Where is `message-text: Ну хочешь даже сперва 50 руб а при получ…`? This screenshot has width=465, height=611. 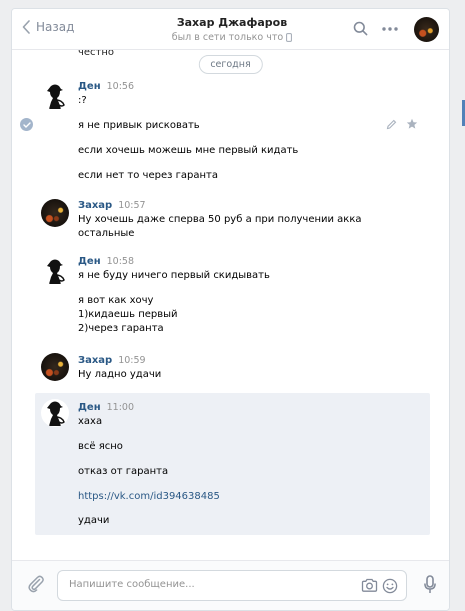
message-text: Ну хочешь даже сперва 50 руб а при получ… is located at coordinates (220, 219).